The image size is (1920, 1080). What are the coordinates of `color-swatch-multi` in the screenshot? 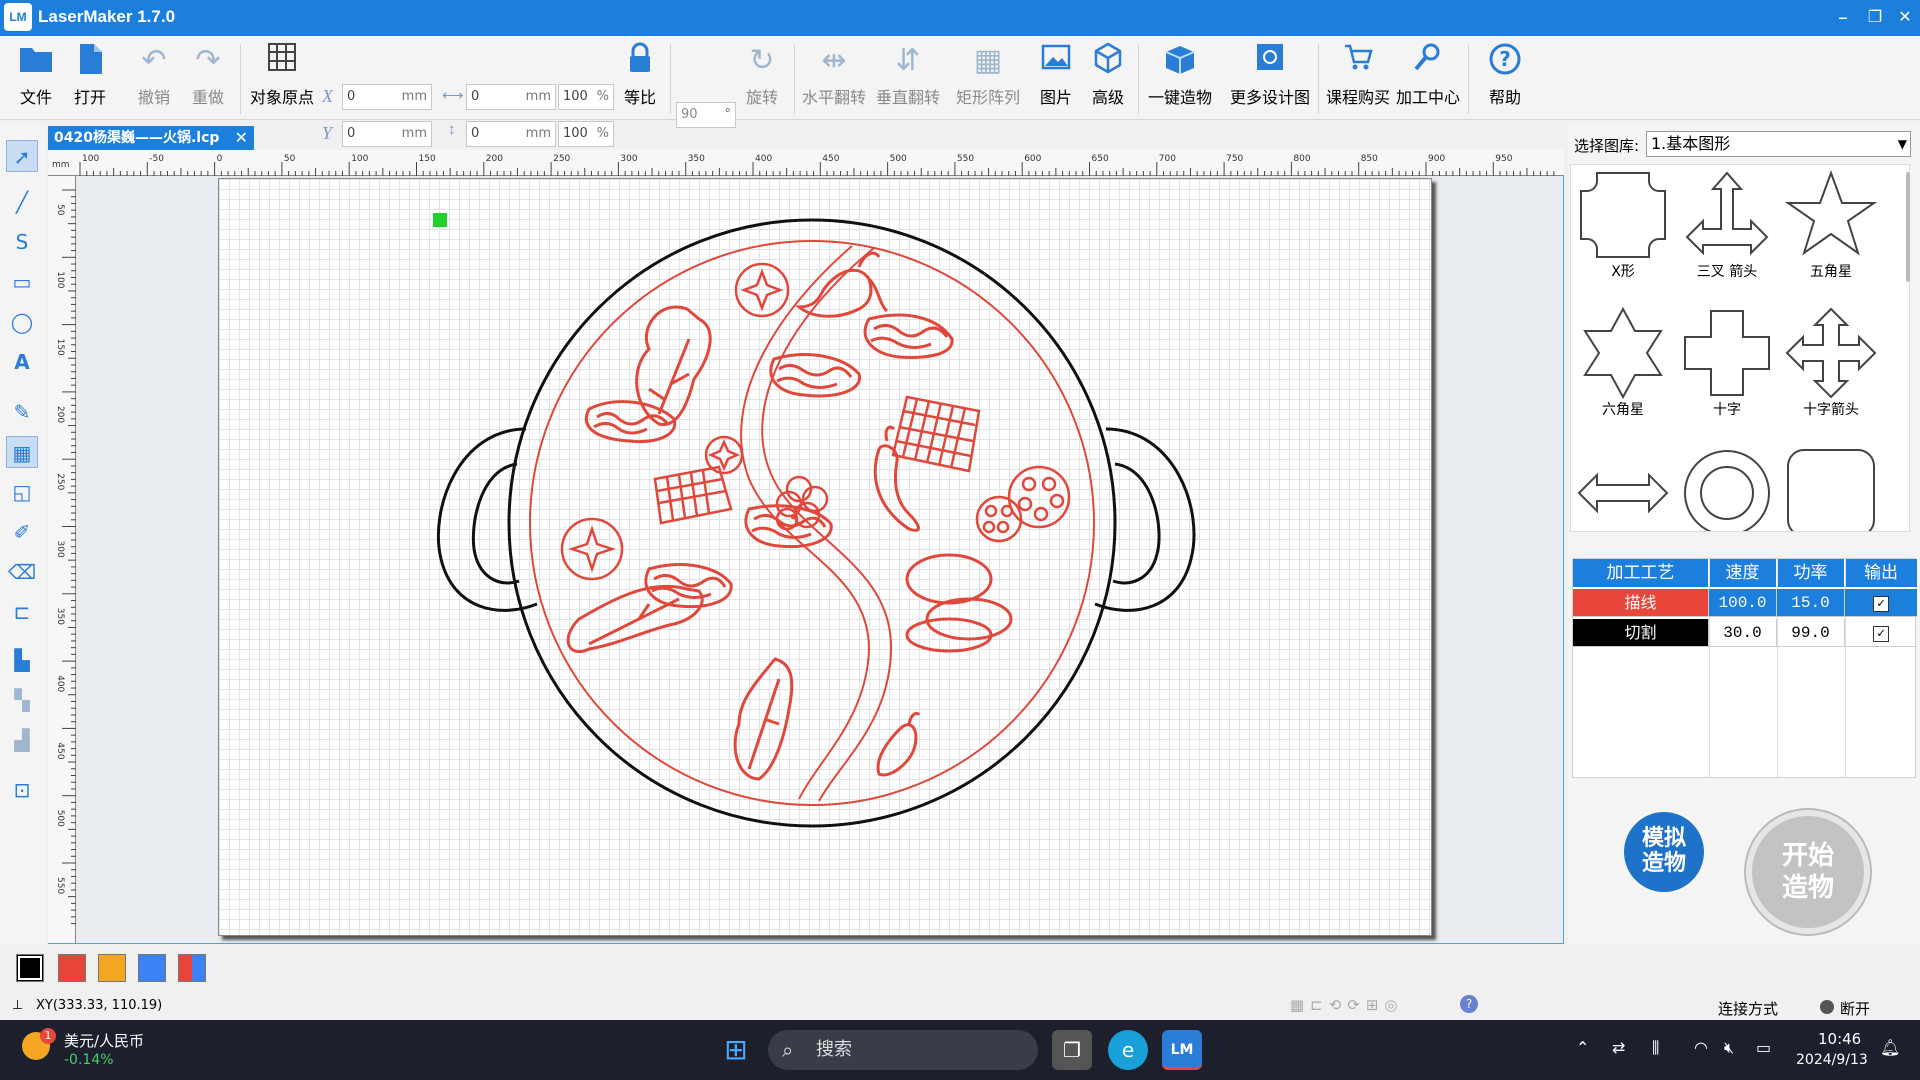 It's located at (192, 968).